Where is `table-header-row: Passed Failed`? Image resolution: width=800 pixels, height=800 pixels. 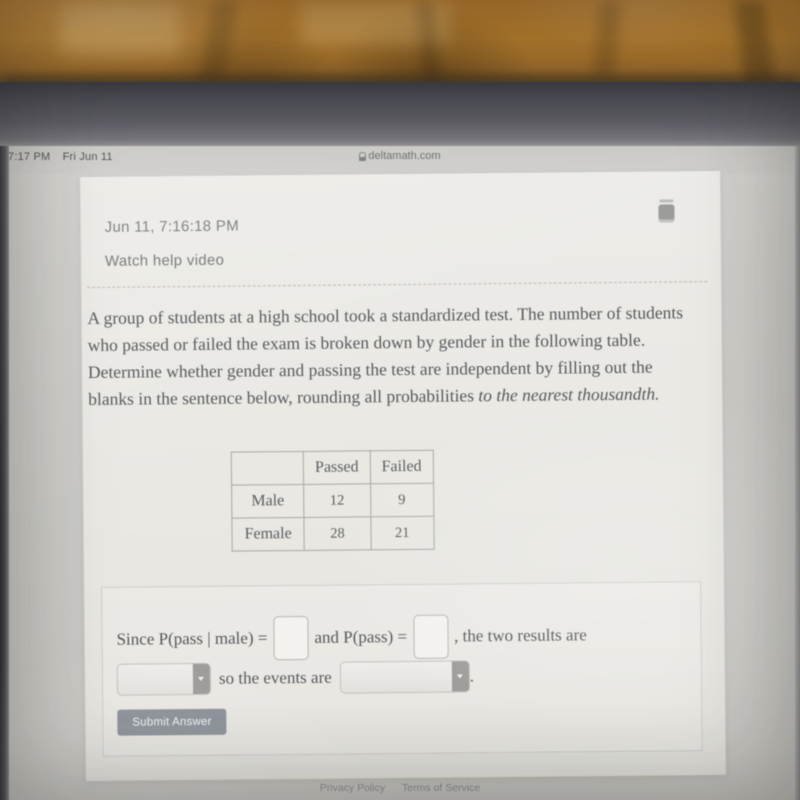 table-header-row: Passed Failed is located at coordinates (332, 468).